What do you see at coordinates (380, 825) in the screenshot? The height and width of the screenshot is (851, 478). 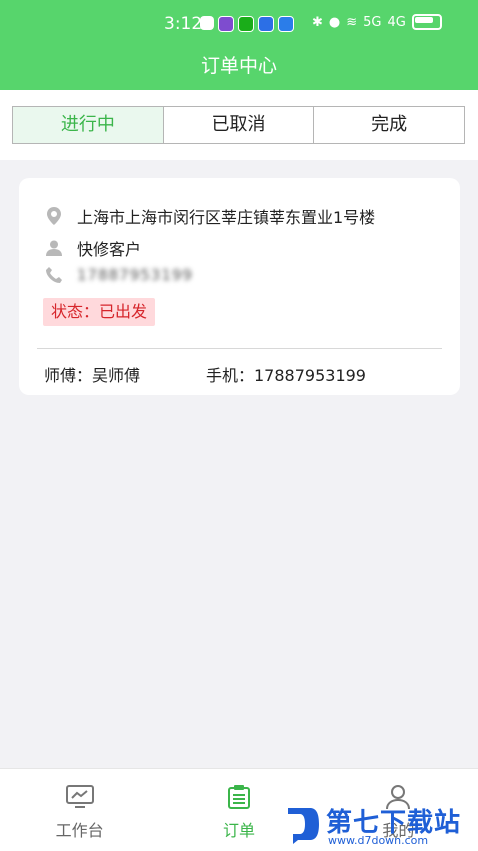 I see `watermark: 第七下载站 www.d7down.com` at bounding box center [380, 825].